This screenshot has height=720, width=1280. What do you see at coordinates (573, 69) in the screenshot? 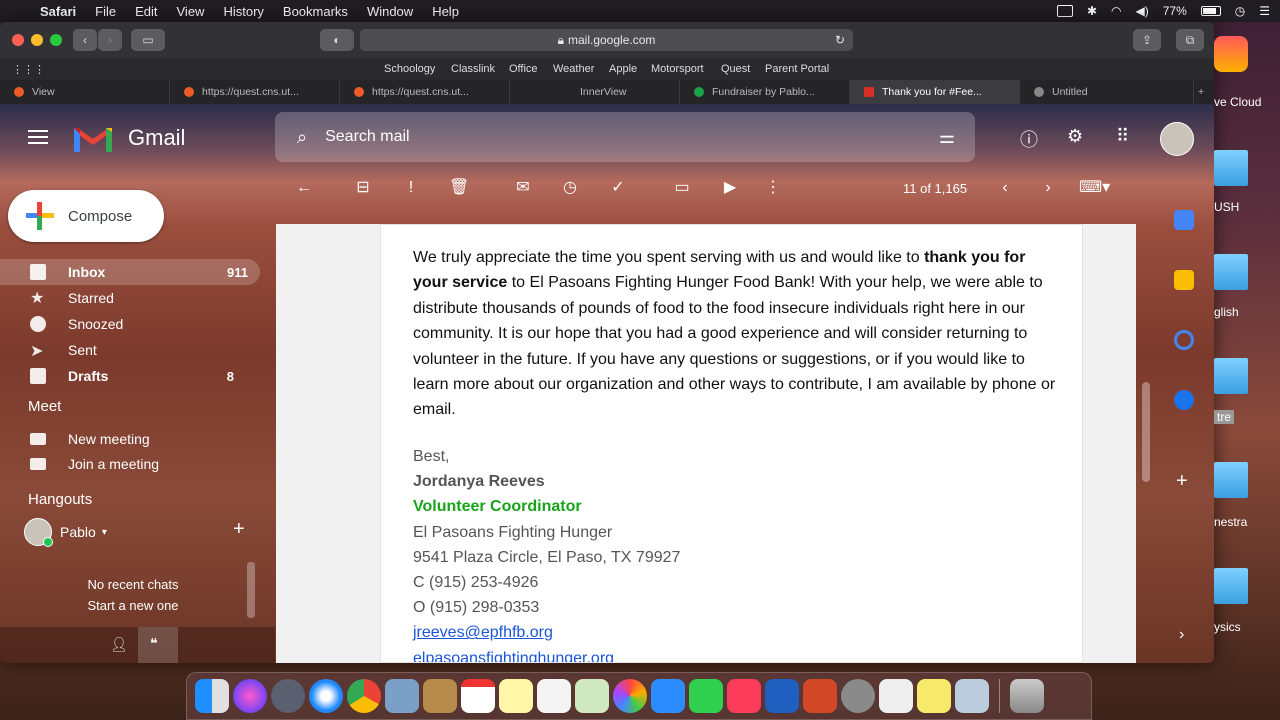
I see `fav-weather: Weather` at bounding box center [573, 69].